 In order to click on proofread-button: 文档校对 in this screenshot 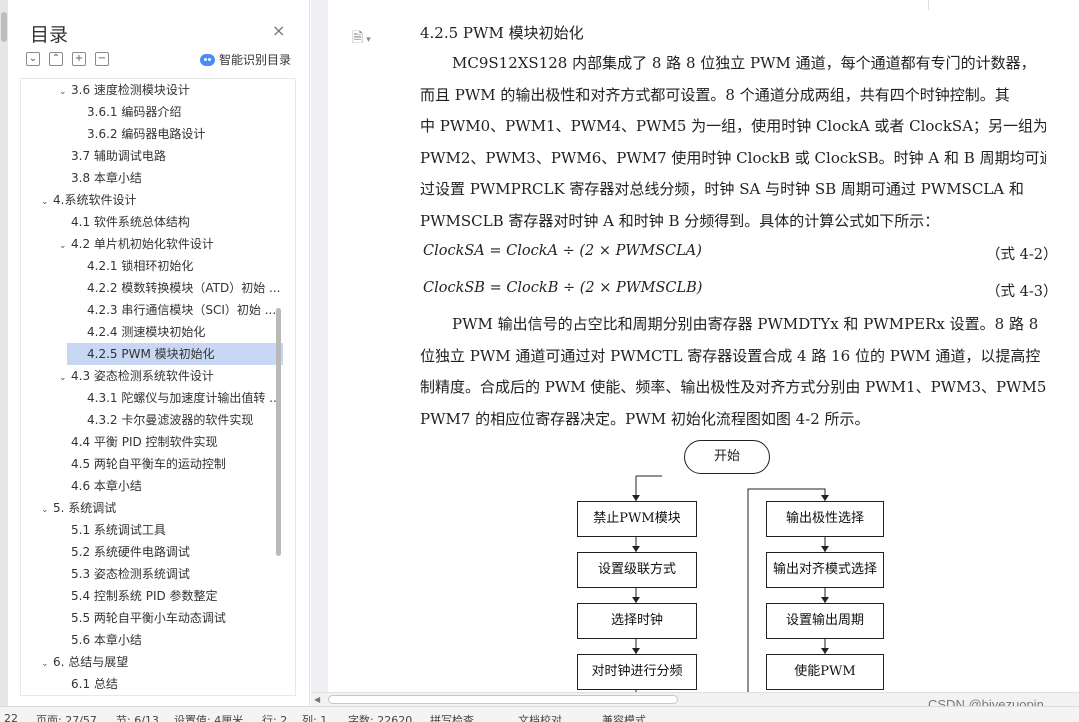, I will do `click(540, 717)`.